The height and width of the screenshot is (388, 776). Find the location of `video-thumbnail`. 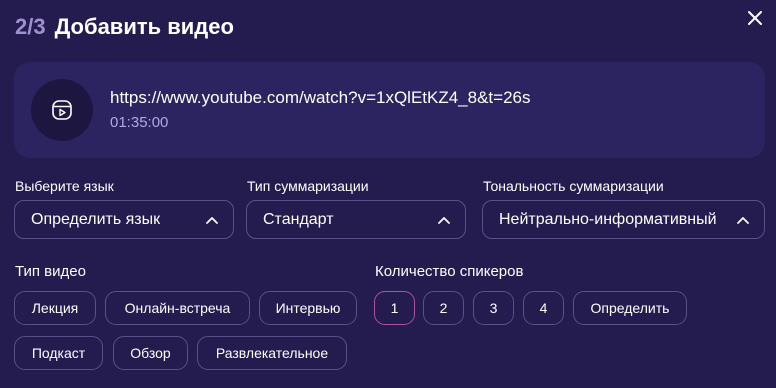

video-thumbnail is located at coordinates (62, 110).